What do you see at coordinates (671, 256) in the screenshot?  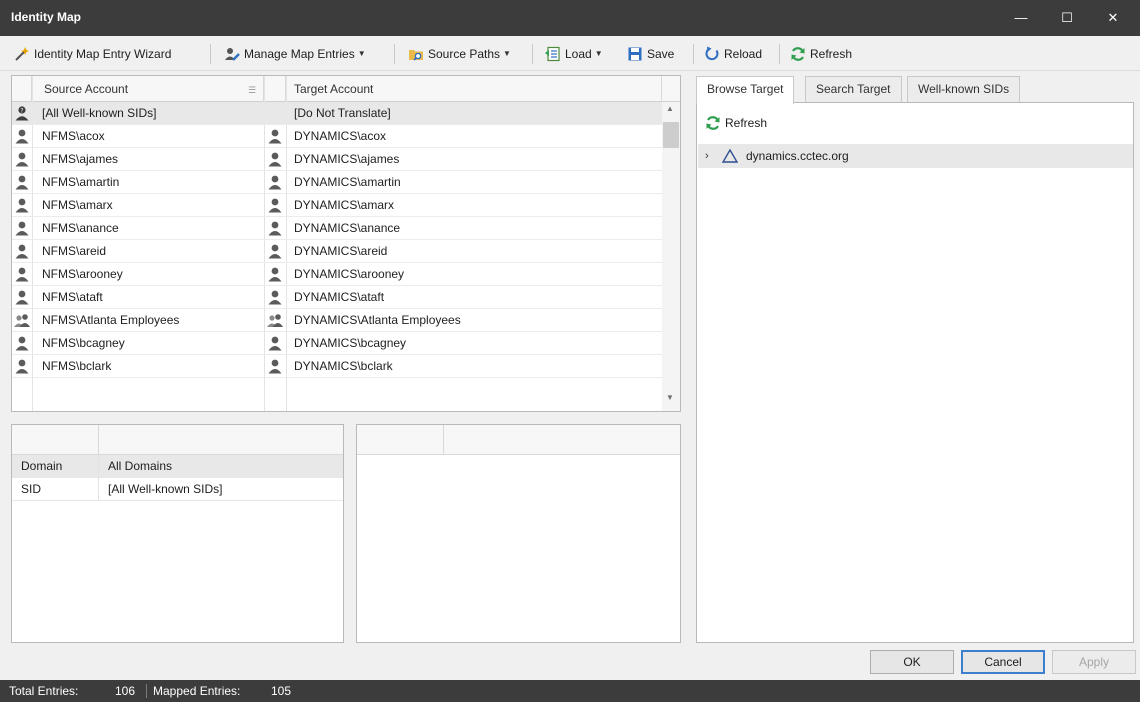 I see `grid-scrollbar: ▲ ▼` at bounding box center [671, 256].